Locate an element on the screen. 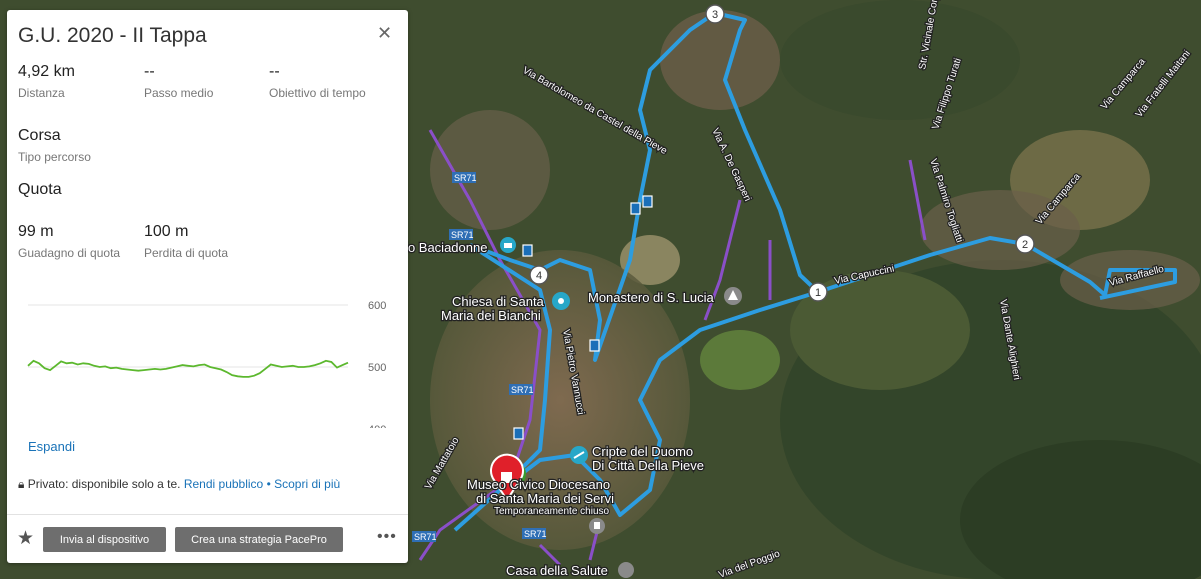  svg-text: 2 is located at coordinates (1025, 245).